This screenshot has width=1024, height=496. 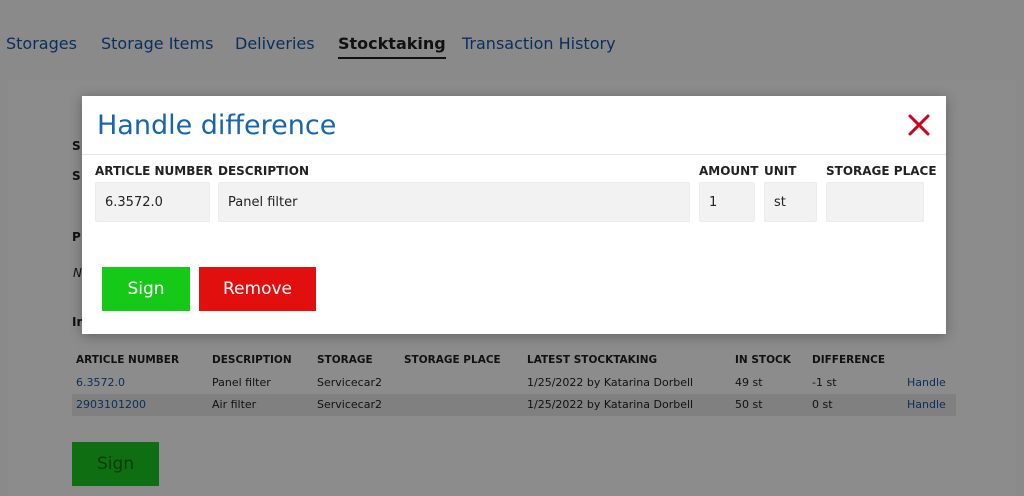 What do you see at coordinates (592, 360) in the screenshot?
I see `column-header-latest-stocktaking: LATEST STOCKTAKING` at bounding box center [592, 360].